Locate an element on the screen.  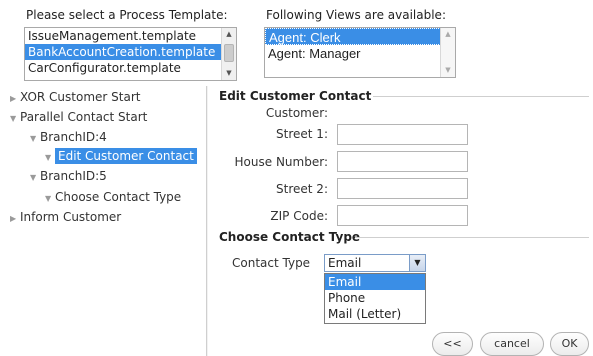
house-number-input is located at coordinates (402, 161).